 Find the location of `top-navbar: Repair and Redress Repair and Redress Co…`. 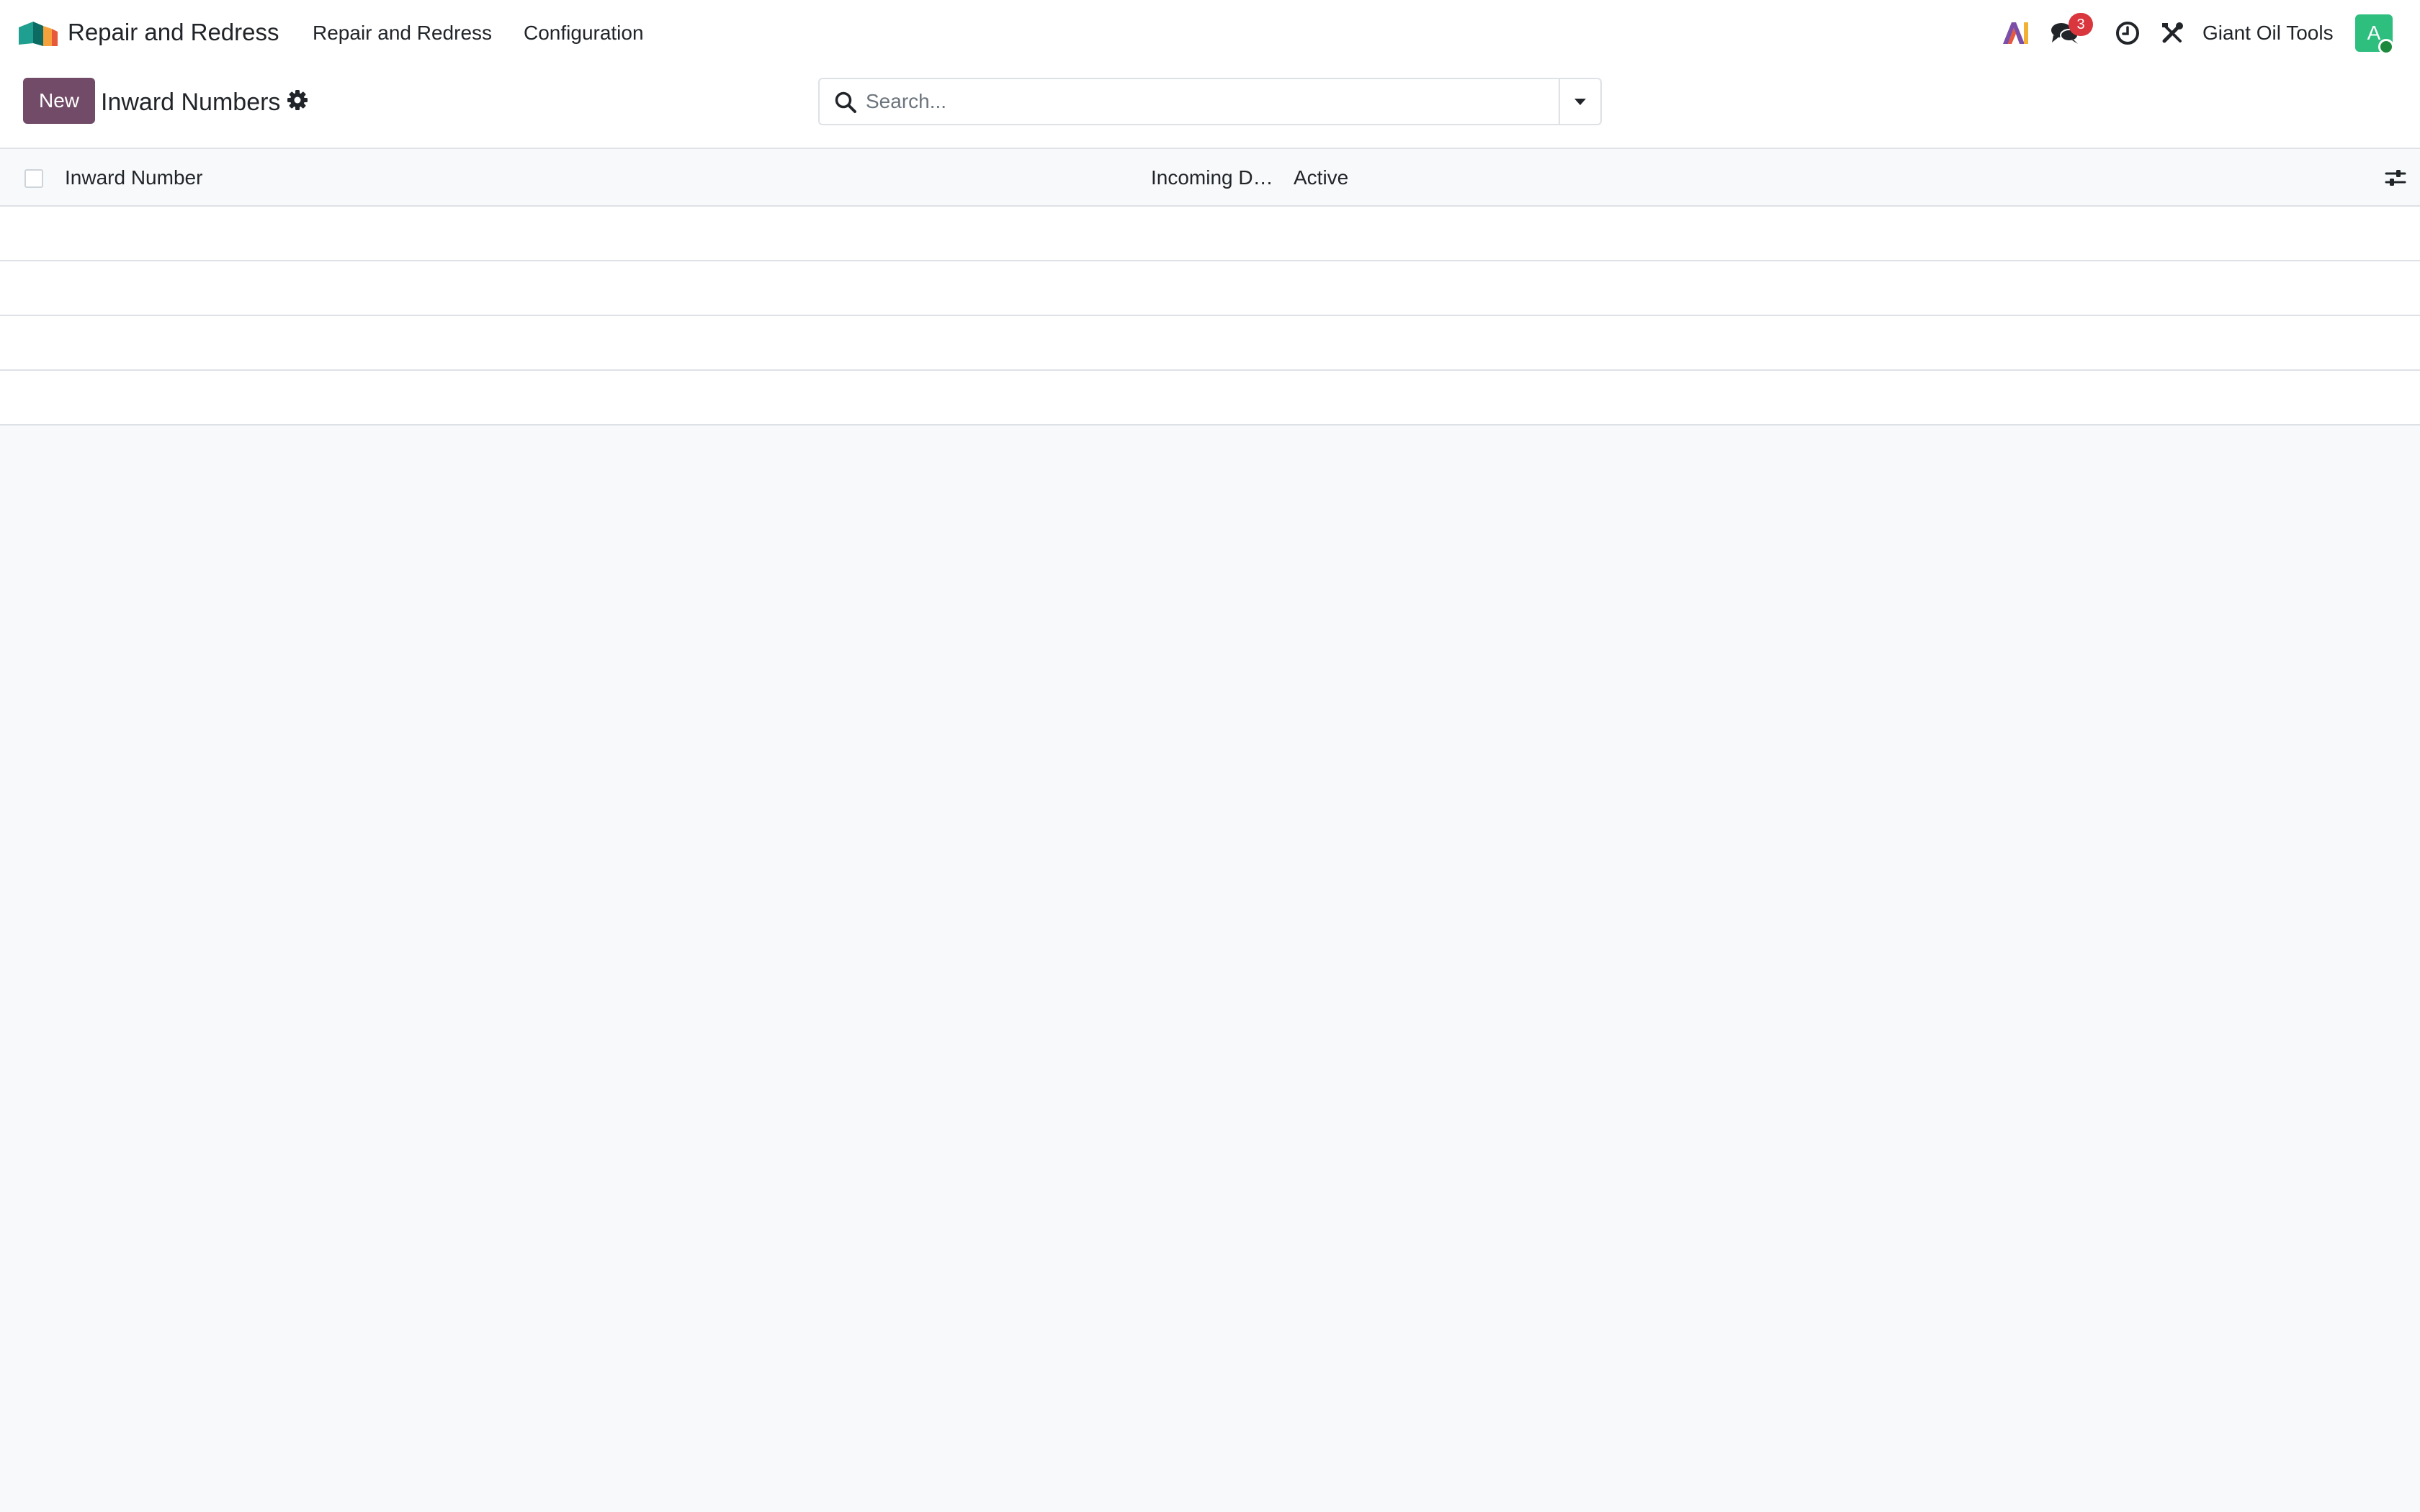

top-navbar: Repair and Redress Repair and Redress Co… is located at coordinates (1210, 33).